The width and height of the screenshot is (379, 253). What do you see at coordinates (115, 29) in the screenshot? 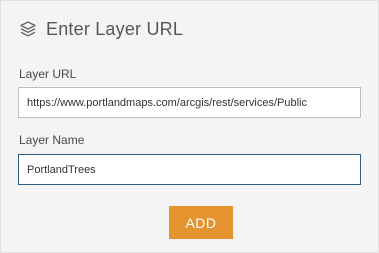
I see `panel-title: Enter Layer URL` at bounding box center [115, 29].